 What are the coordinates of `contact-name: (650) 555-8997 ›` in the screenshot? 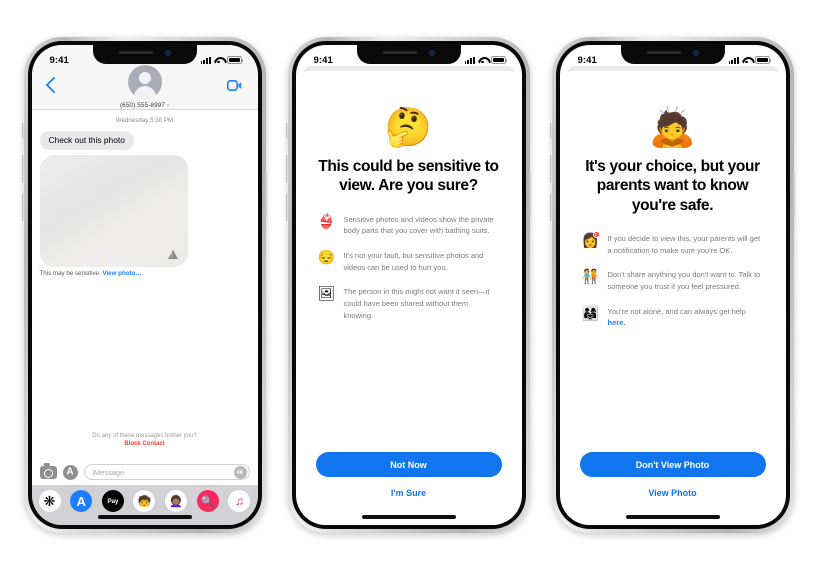 It's located at (145, 105).